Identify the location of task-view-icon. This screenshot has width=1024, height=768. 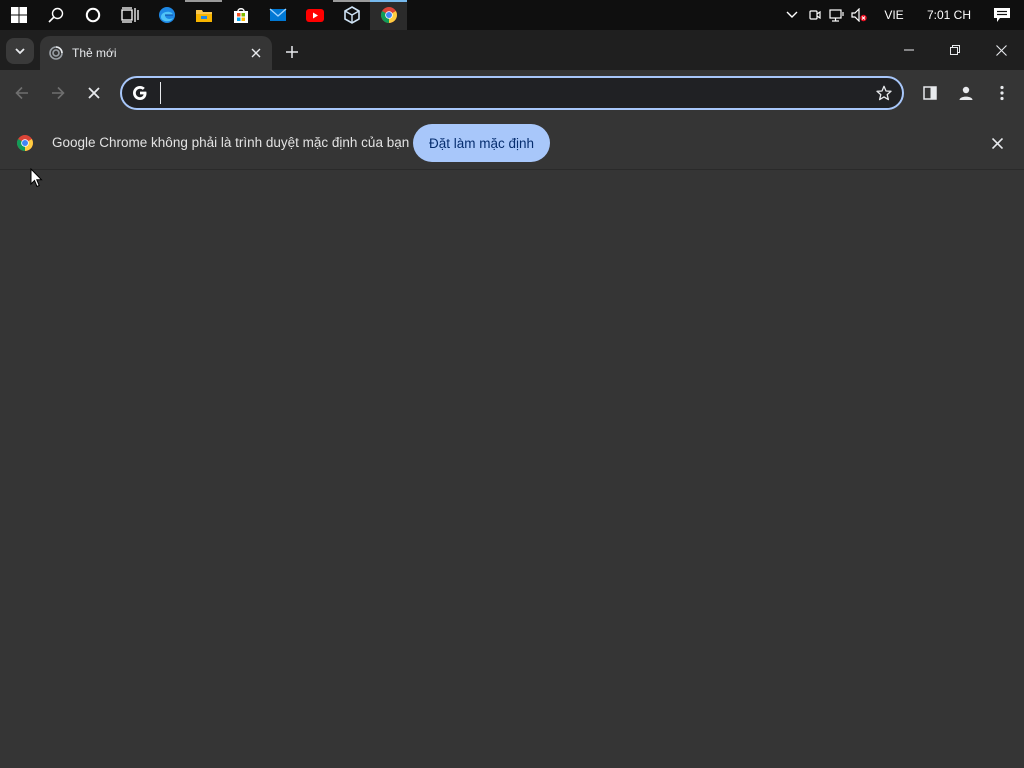
(129, 15).